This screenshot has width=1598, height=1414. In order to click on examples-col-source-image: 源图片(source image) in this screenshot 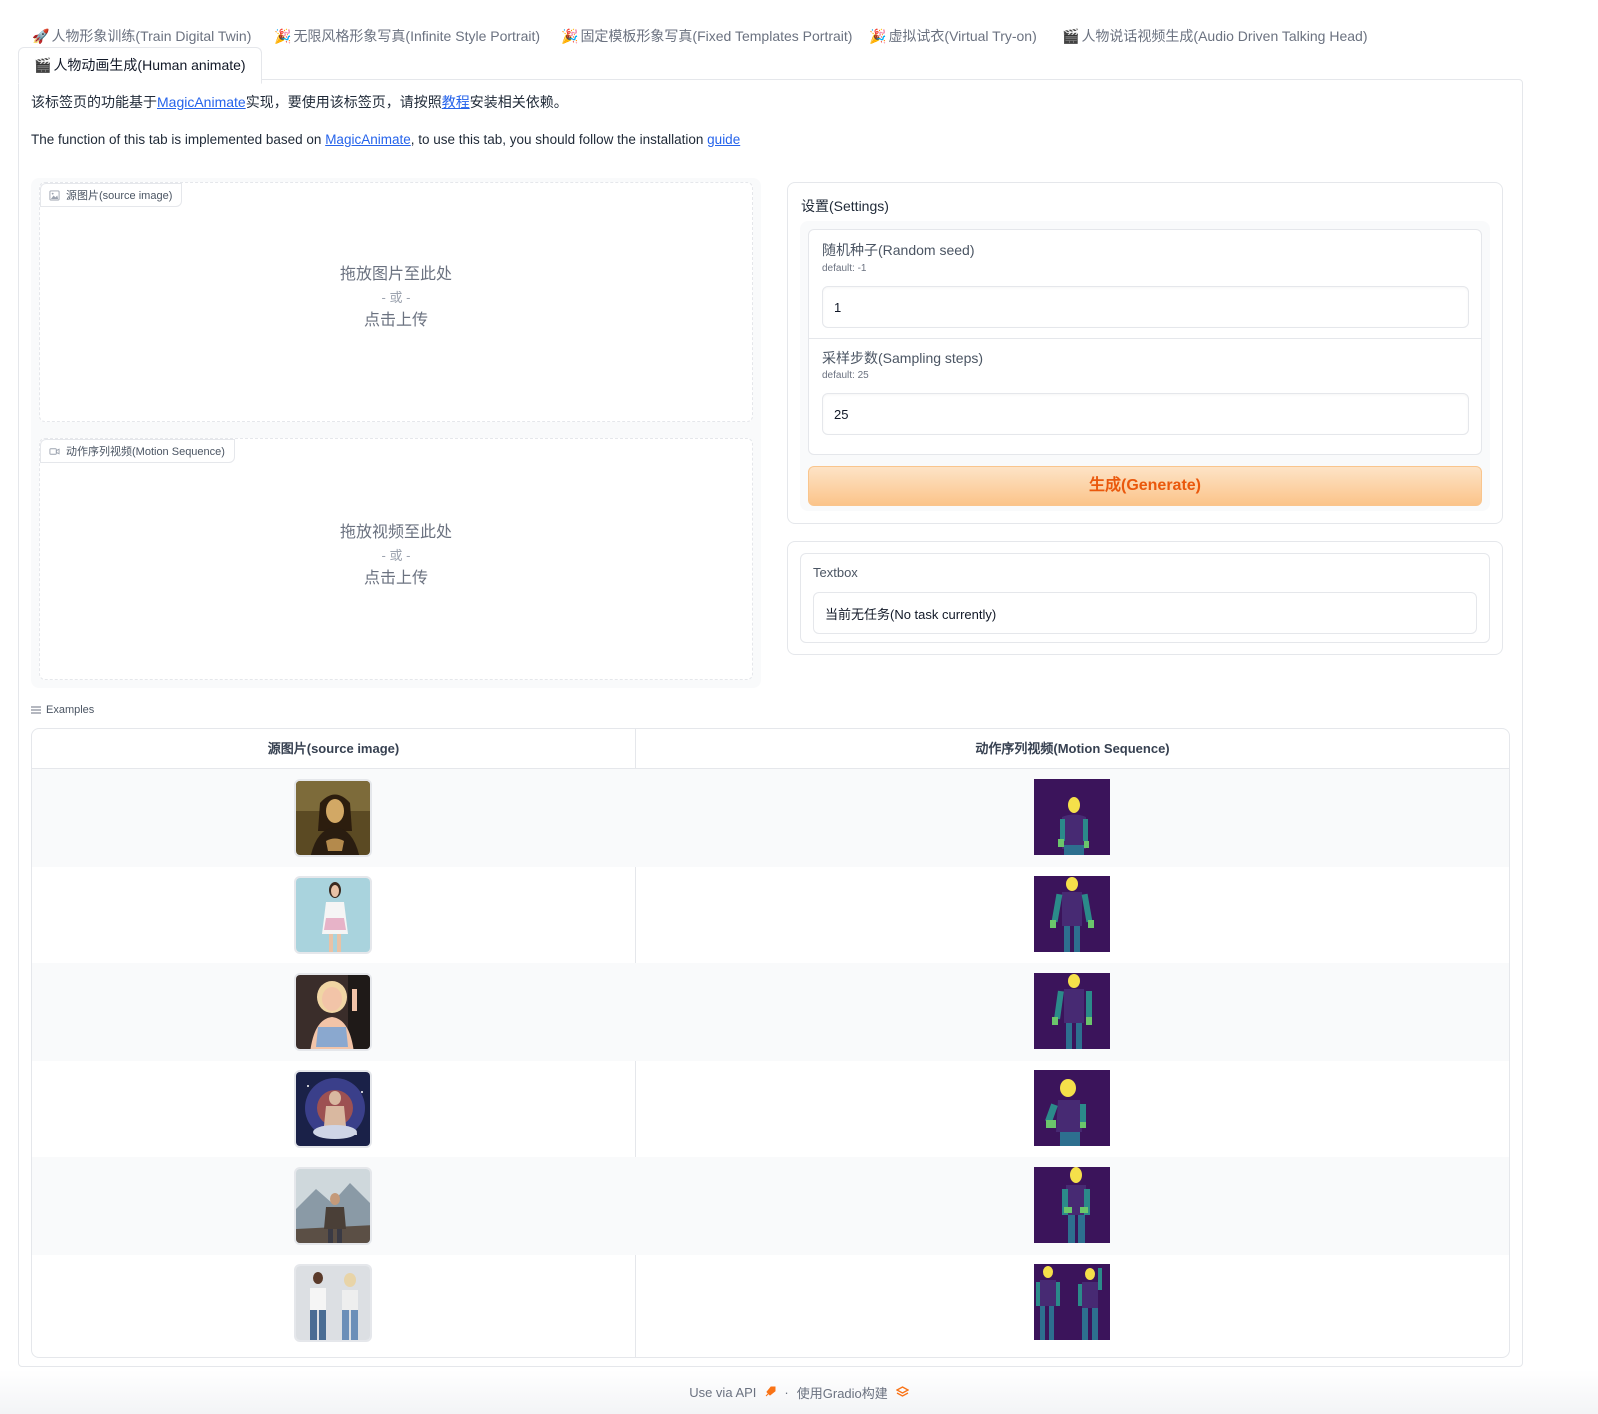, I will do `click(333, 748)`.